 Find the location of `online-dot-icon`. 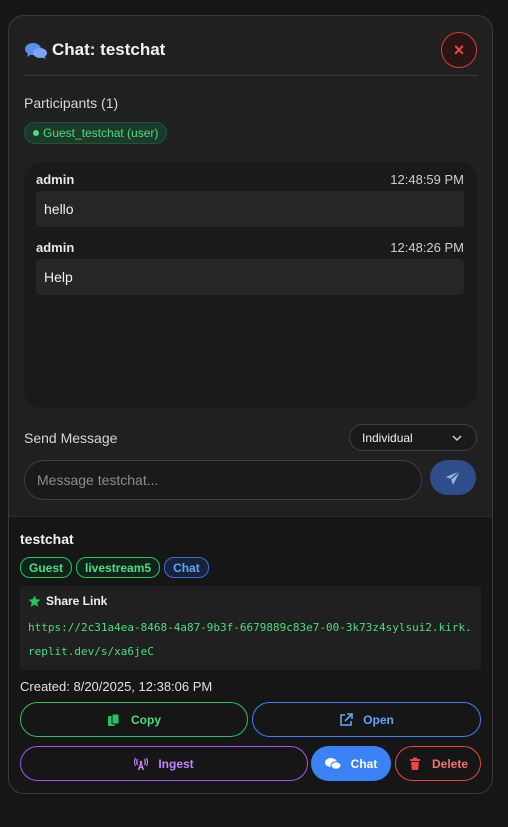

online-dot-icon is located at coordinates (36, 133).